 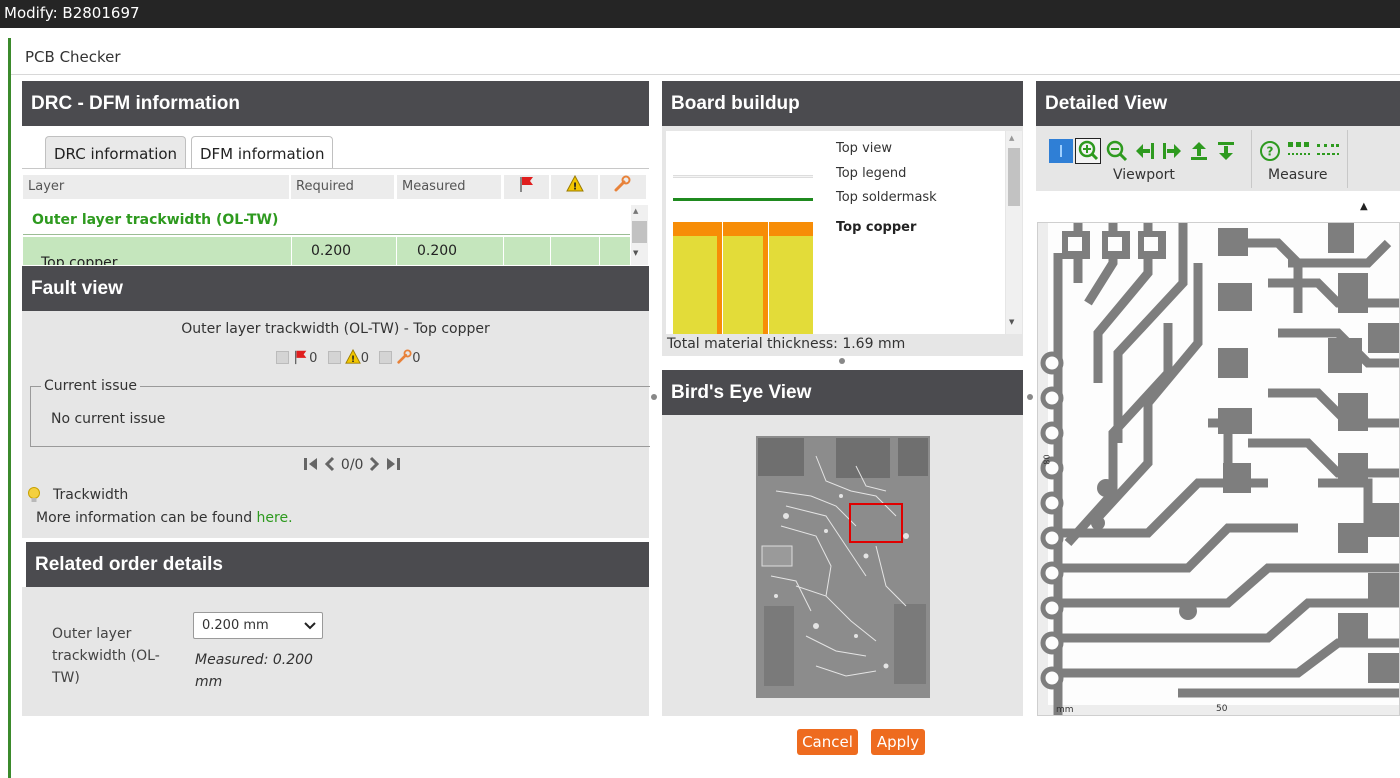 What do you see at coordinates (335, 103) in the screenshot?
I see `drc-panel-header: DRC - DFM information` at bounding box center [335, 103].